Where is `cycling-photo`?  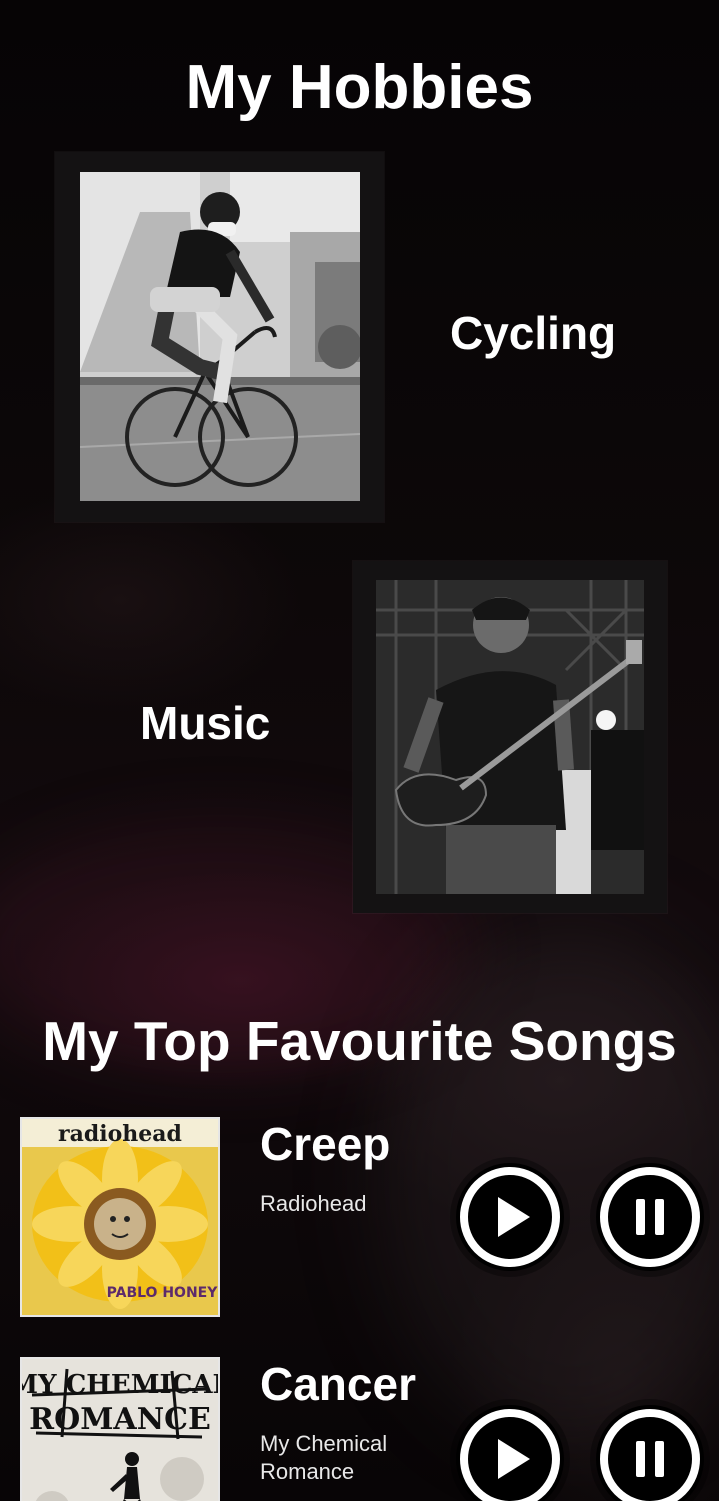 cycling-photo is located at coordinates (220, 336).